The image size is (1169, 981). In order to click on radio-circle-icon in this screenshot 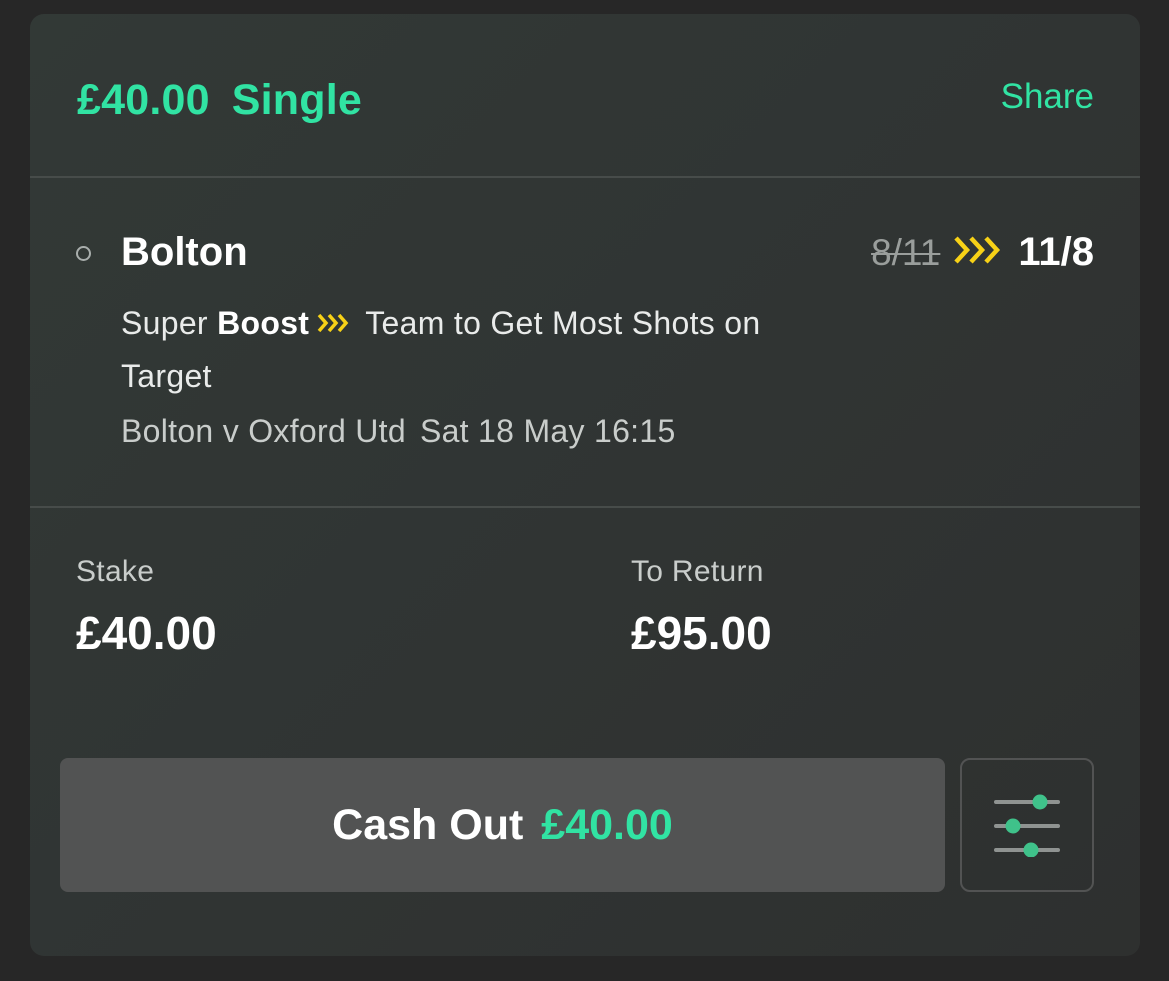, I will do `click(83, 253)`.